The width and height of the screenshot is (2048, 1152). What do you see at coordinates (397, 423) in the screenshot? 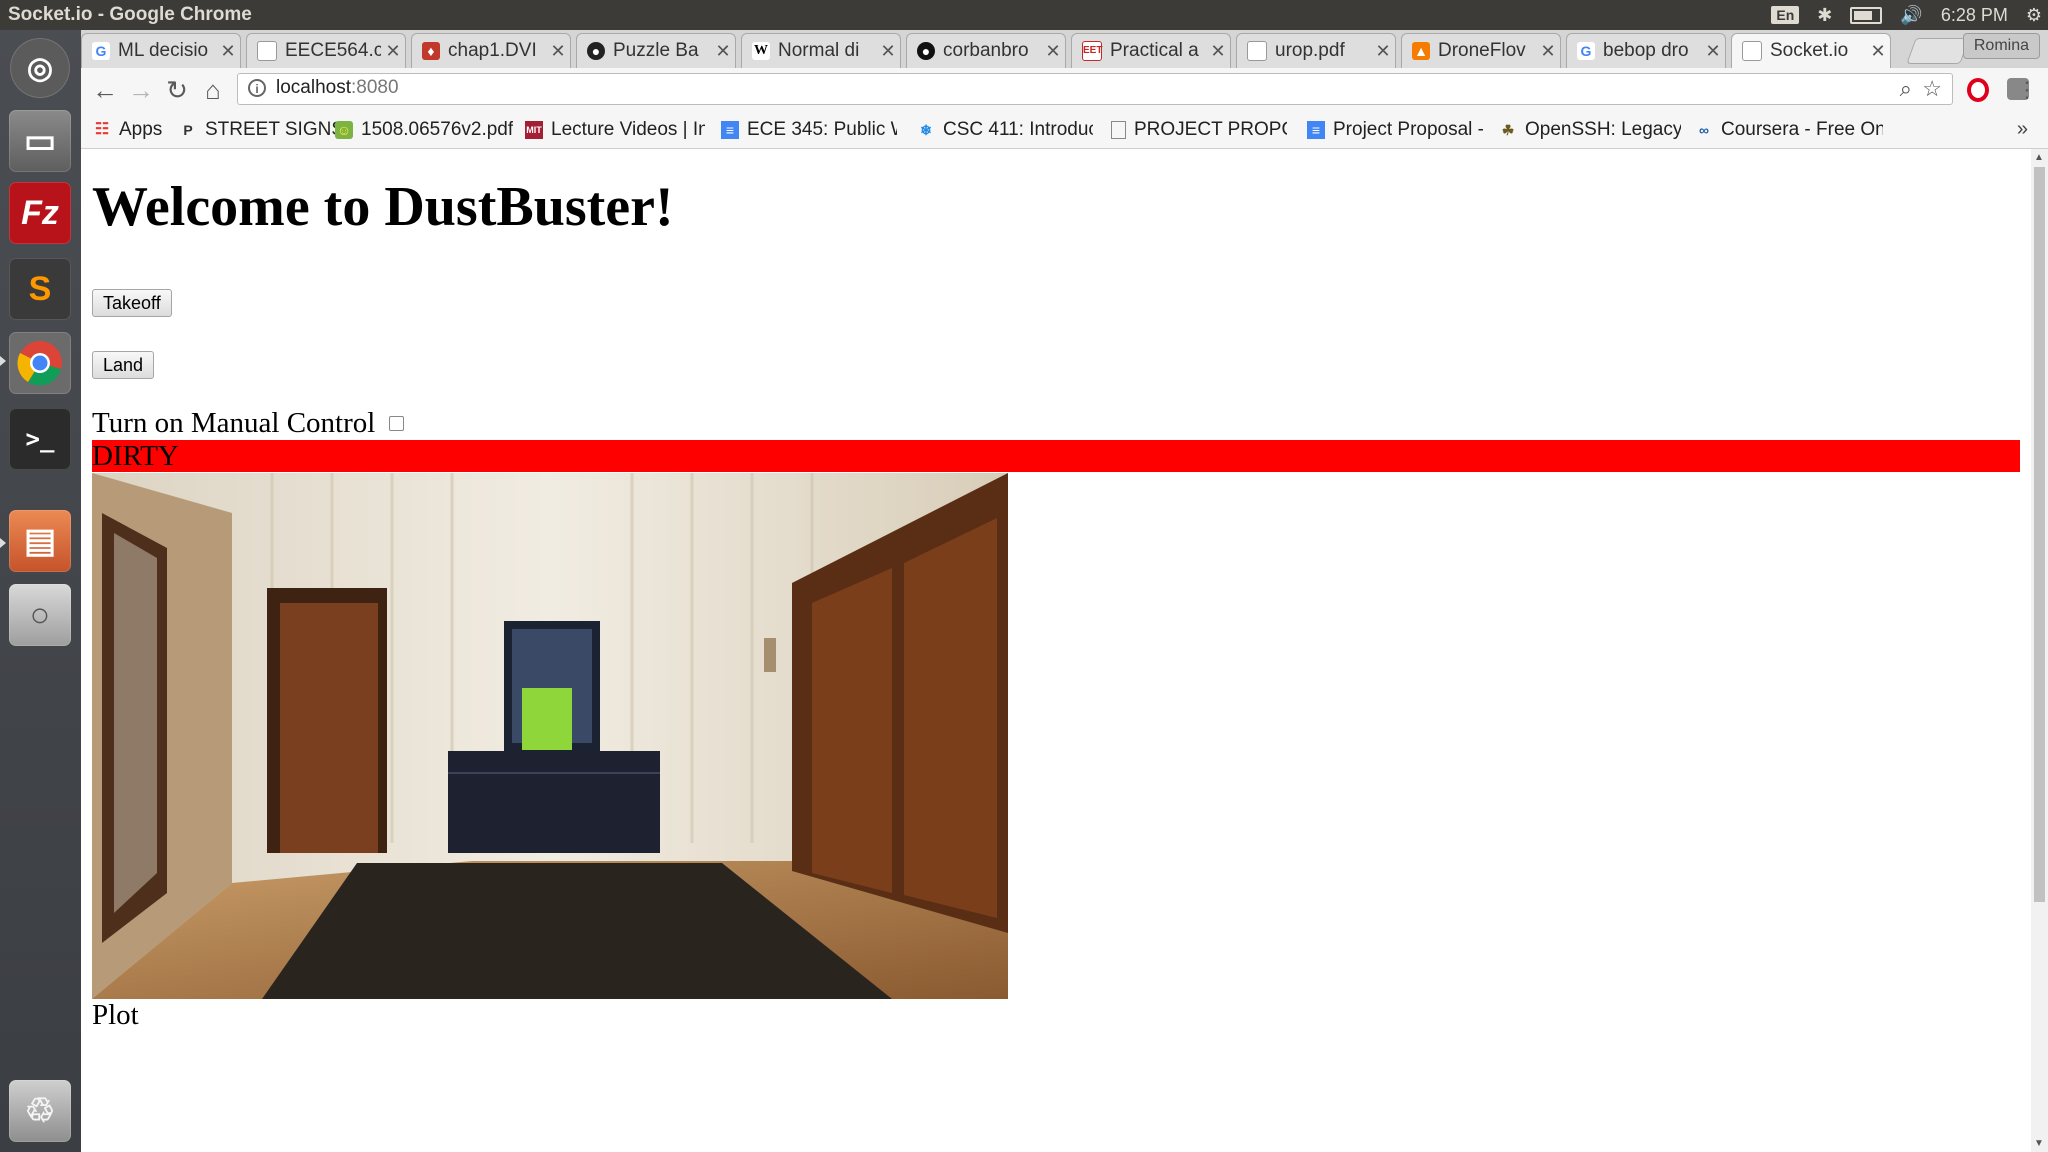
I see `manual-control-checkbox` at bounding box center [397, 423].